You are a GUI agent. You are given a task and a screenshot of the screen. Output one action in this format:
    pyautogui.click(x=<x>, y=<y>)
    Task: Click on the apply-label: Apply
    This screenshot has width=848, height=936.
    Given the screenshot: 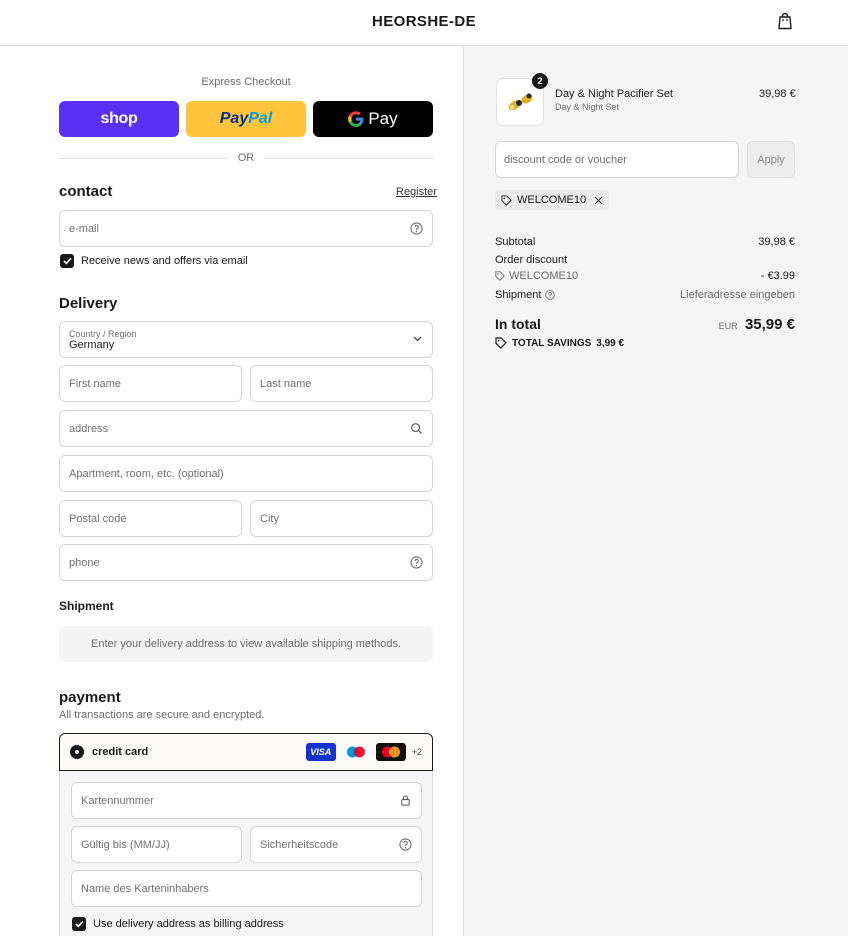 What is the action you would take?
    pyautogui.click(x=771, y=159)
    